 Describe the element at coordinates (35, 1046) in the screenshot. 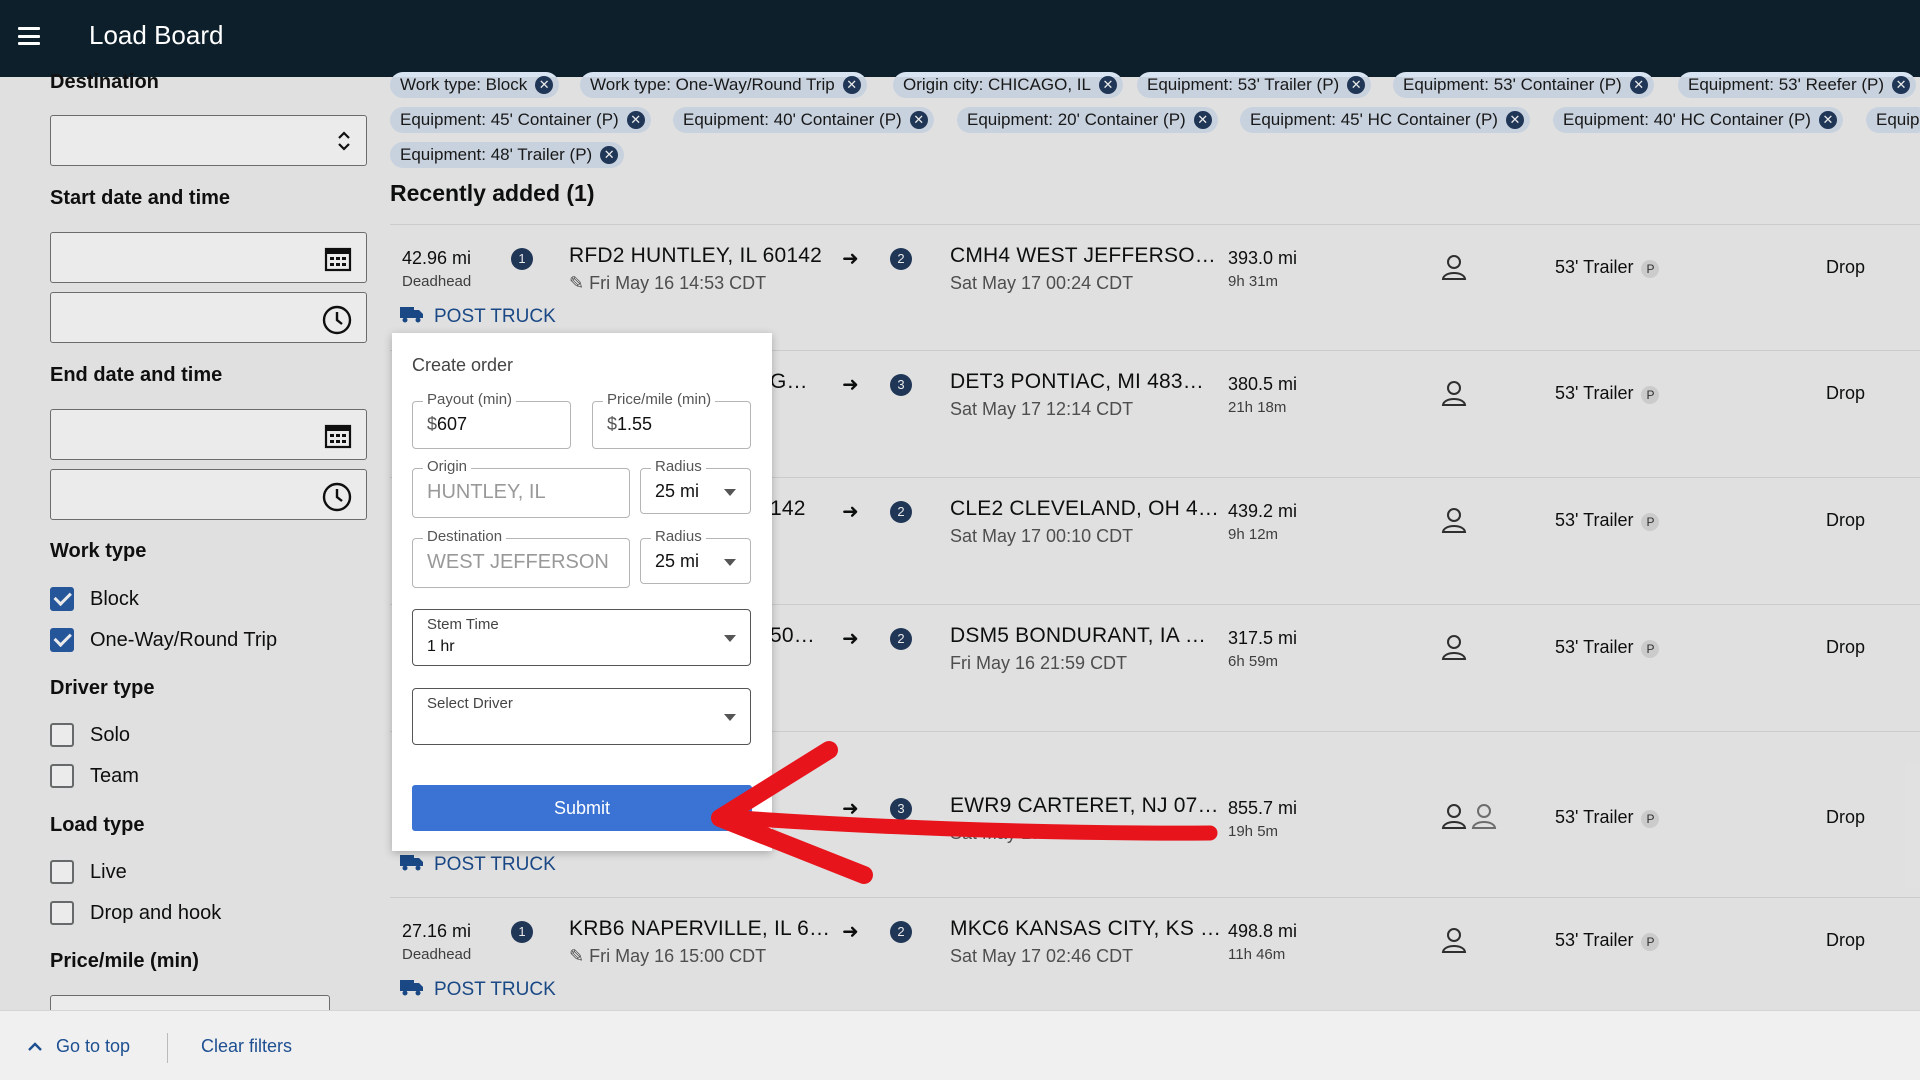

I see `chevron-up-icon` at that location.